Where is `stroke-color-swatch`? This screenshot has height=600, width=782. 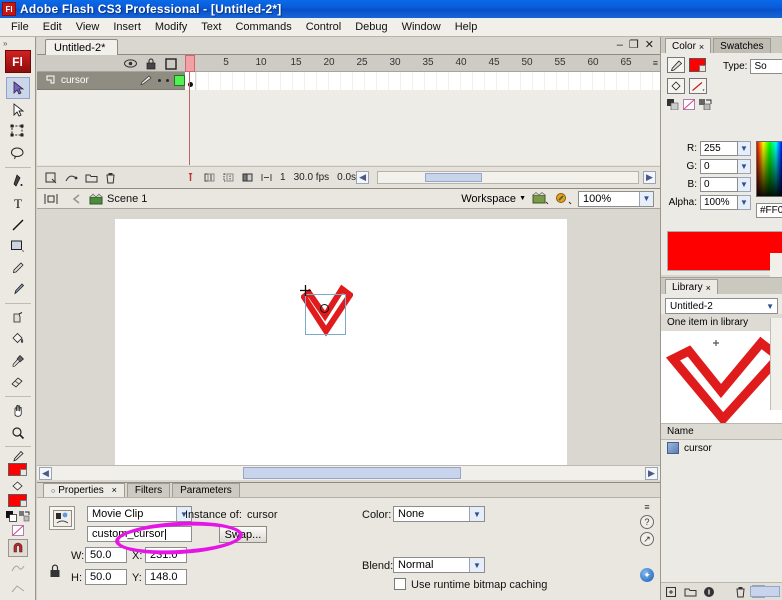
stroke-color-swatch is located at coordinates (17, 470).